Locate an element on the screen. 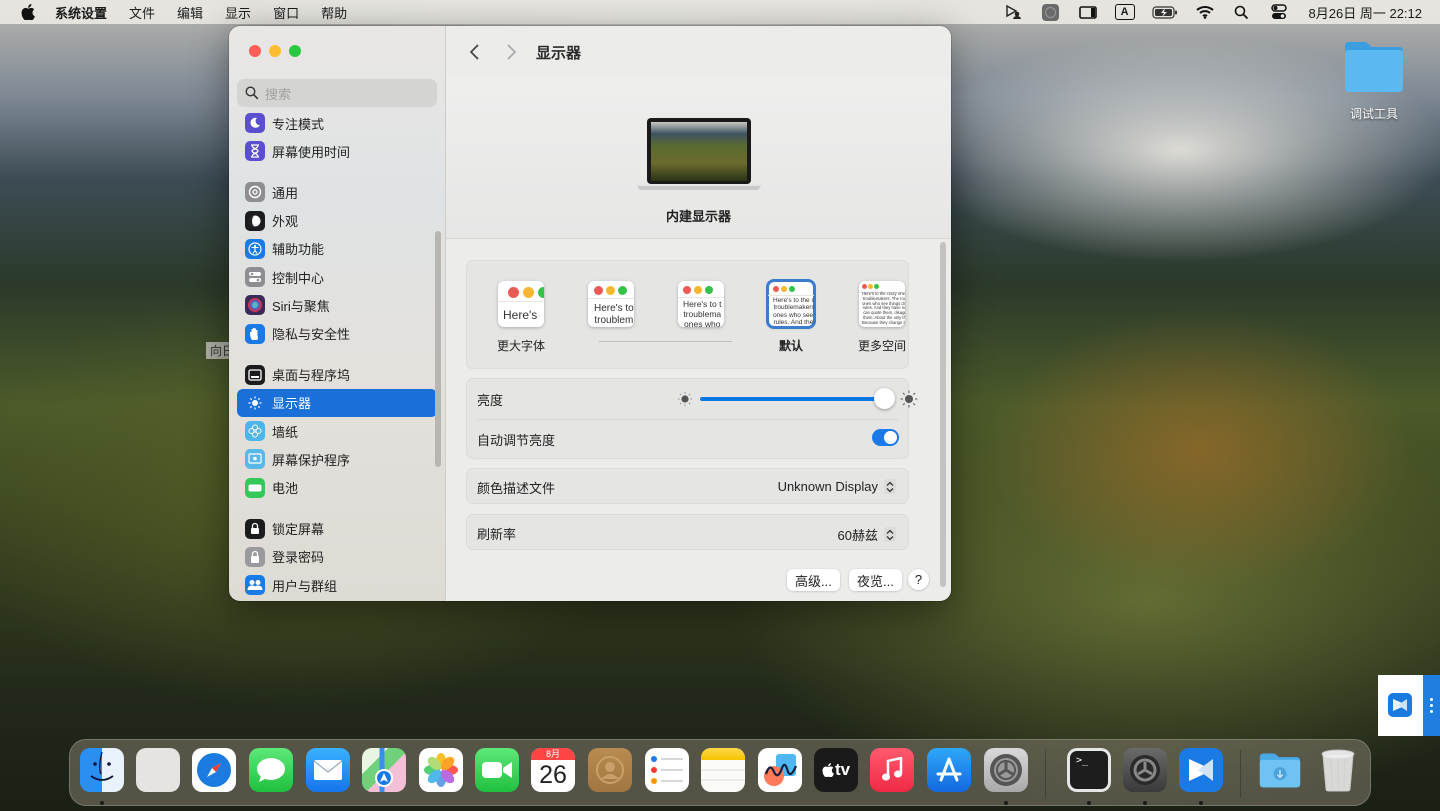 The height and width of the screenshot is (811, 1440). launchpad-dock-icon is located at coordinates (158, 770).